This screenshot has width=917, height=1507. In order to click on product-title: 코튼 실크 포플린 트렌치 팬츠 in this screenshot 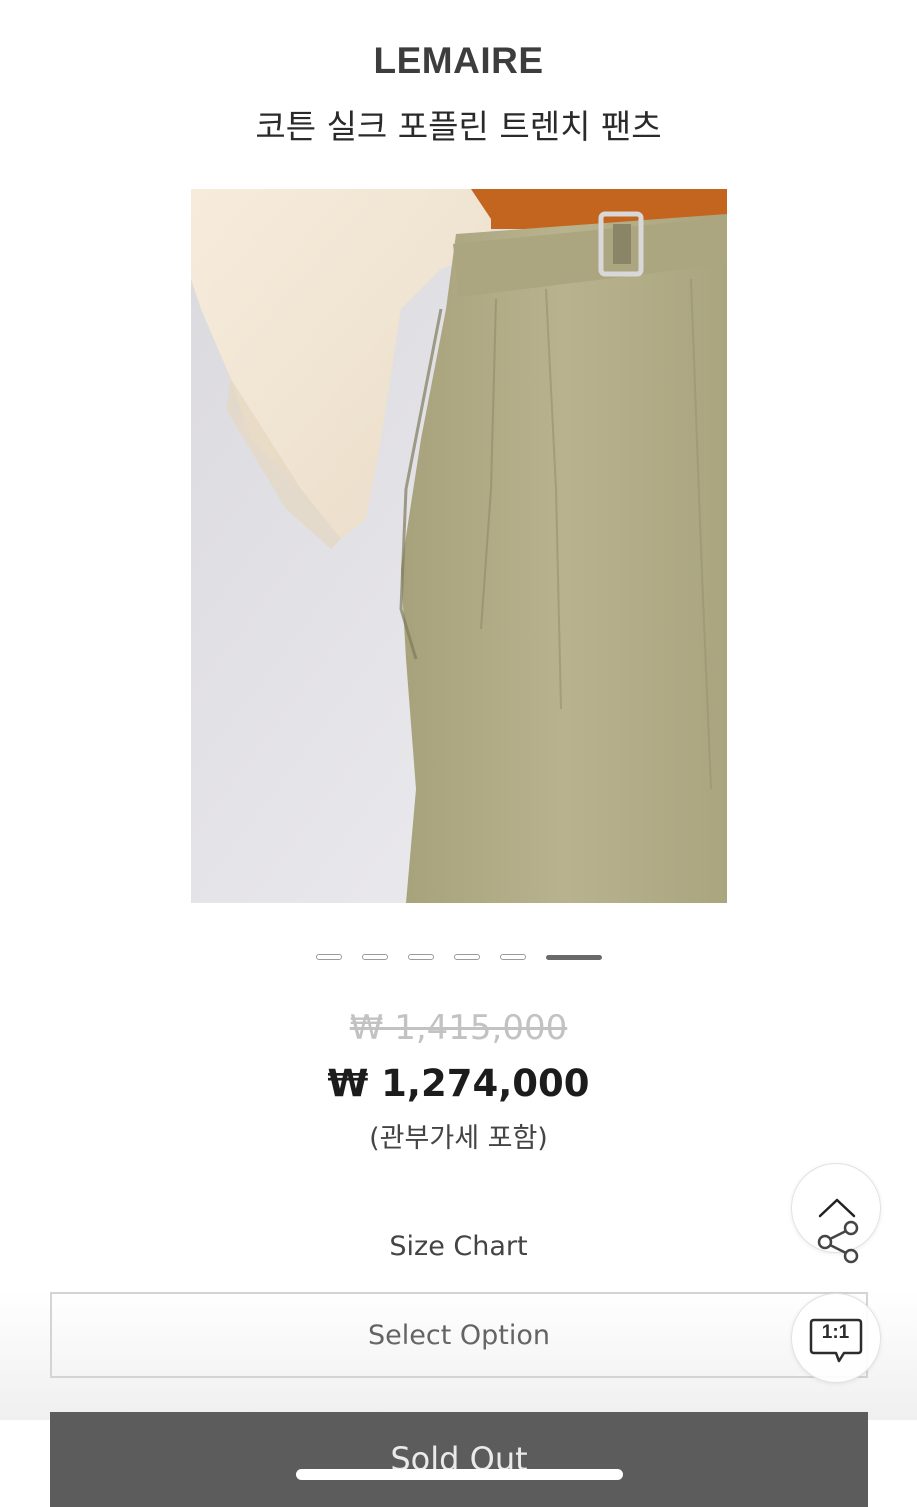, I will do `click(458, 126)`.